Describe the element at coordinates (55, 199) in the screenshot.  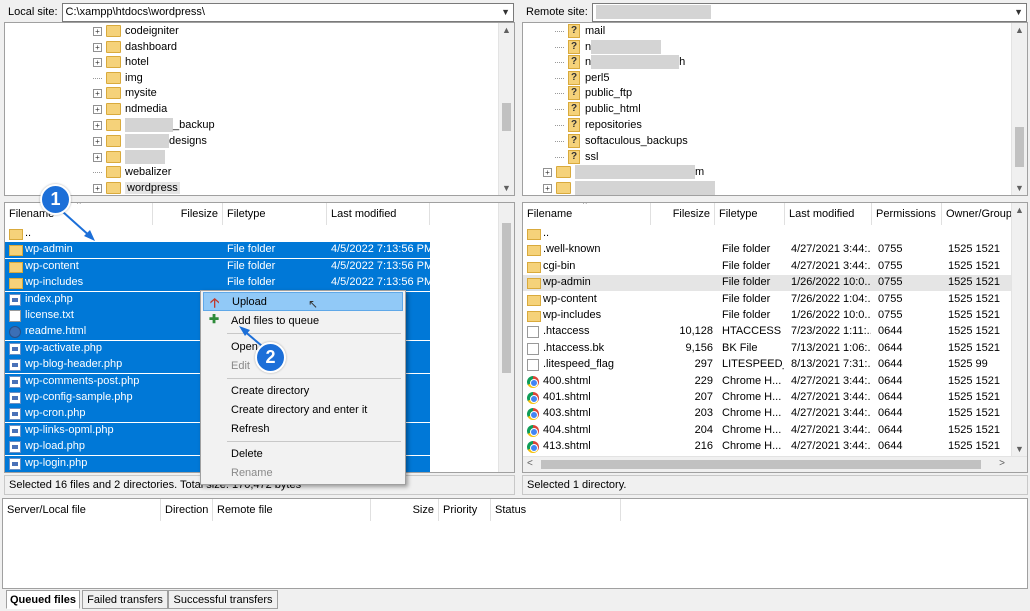
I see `step-badge-1: 1` at that location.